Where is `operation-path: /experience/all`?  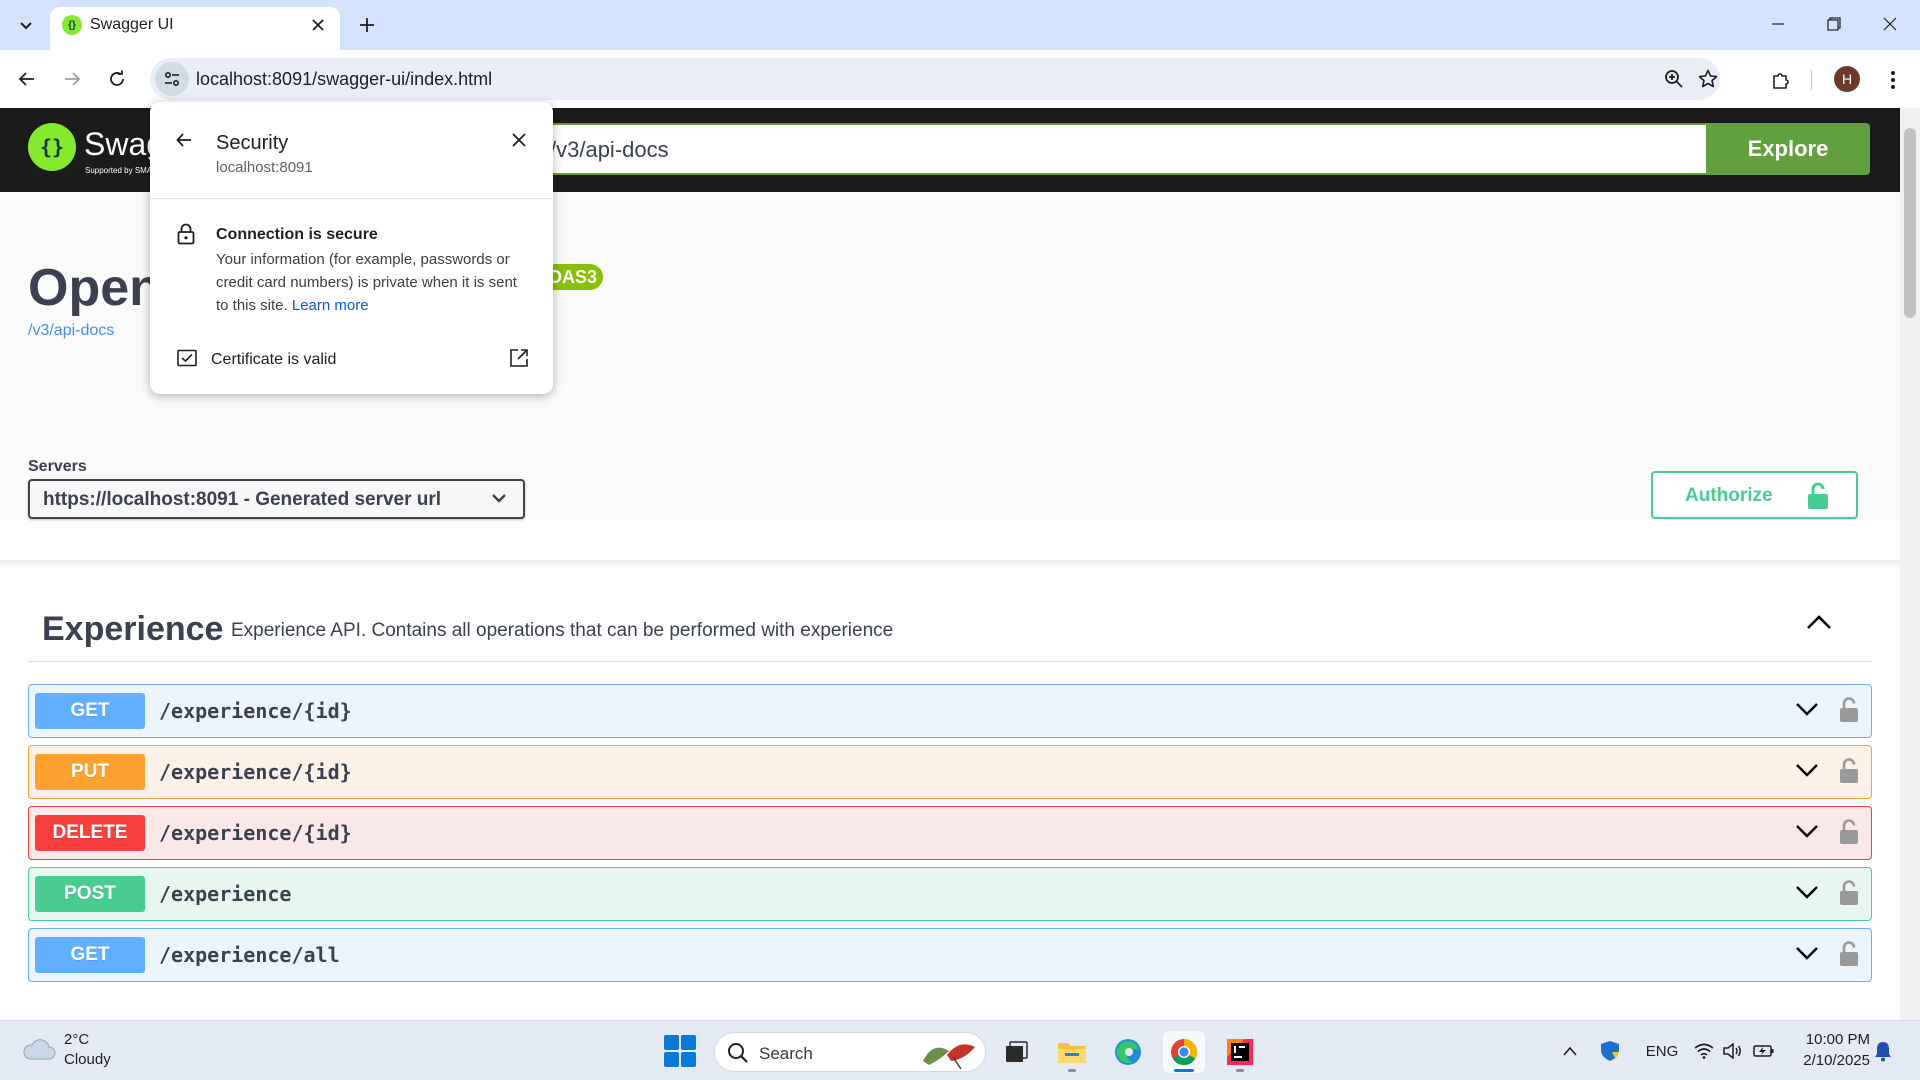
operation-path: /experience/all is located at coordinates (249, 955).